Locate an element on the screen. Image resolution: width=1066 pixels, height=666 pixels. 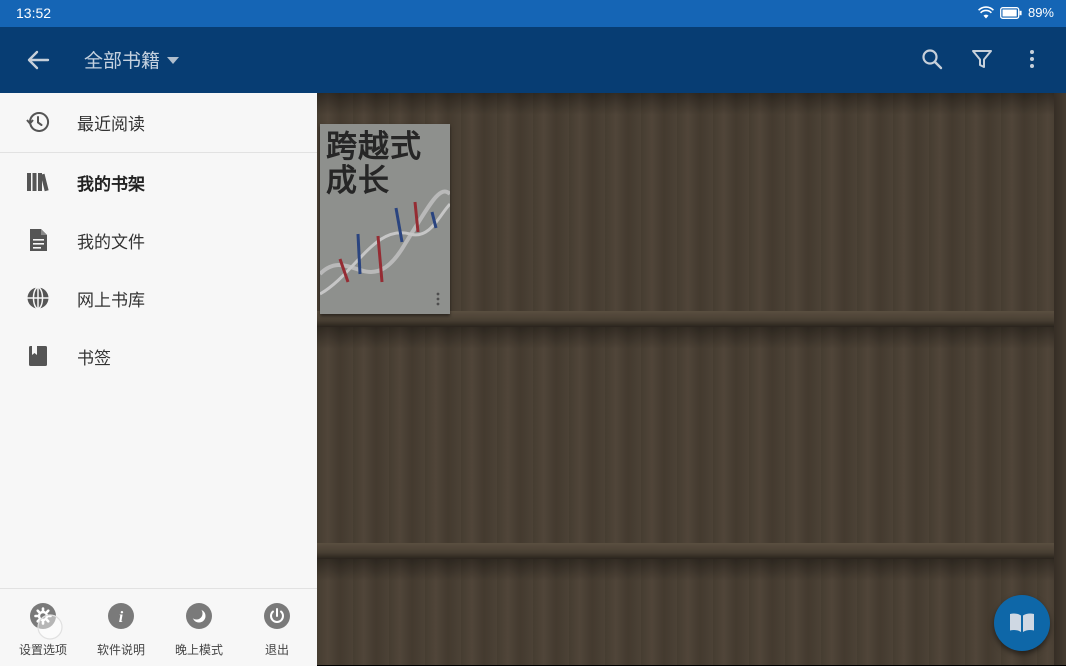
night-mode-button: 晚上模式 is located at coordinates (199, 627).